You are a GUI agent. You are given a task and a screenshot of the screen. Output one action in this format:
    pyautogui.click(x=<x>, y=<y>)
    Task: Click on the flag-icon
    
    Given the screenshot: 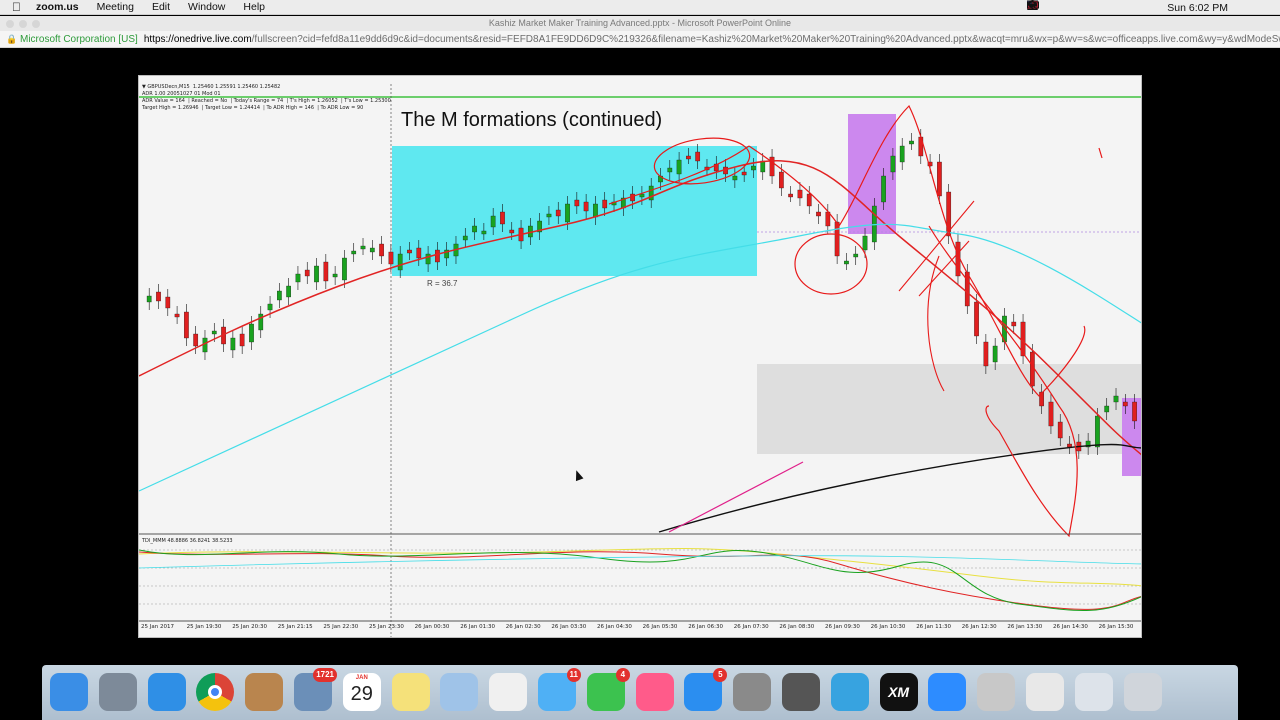 What is the action you would take?
    pyautogui.click(x=1072, y=7)
    